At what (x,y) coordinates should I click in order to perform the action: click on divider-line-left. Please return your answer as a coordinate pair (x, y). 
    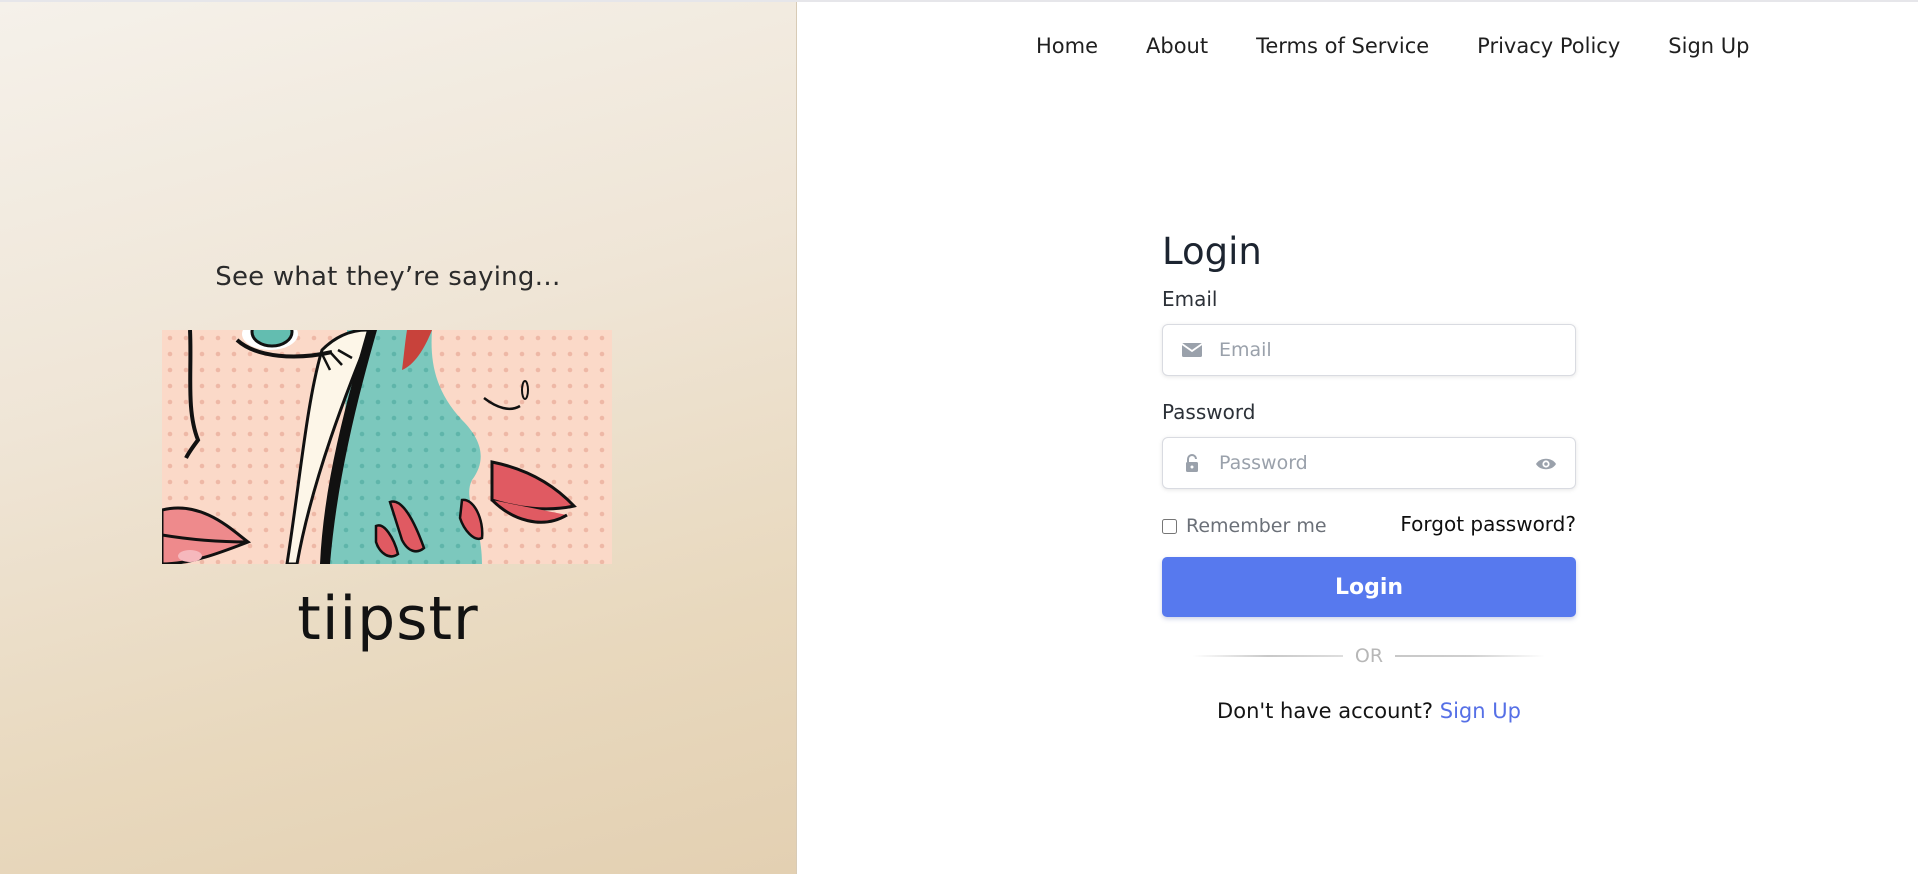
    Looking at the image, I should click on (1267, 656).